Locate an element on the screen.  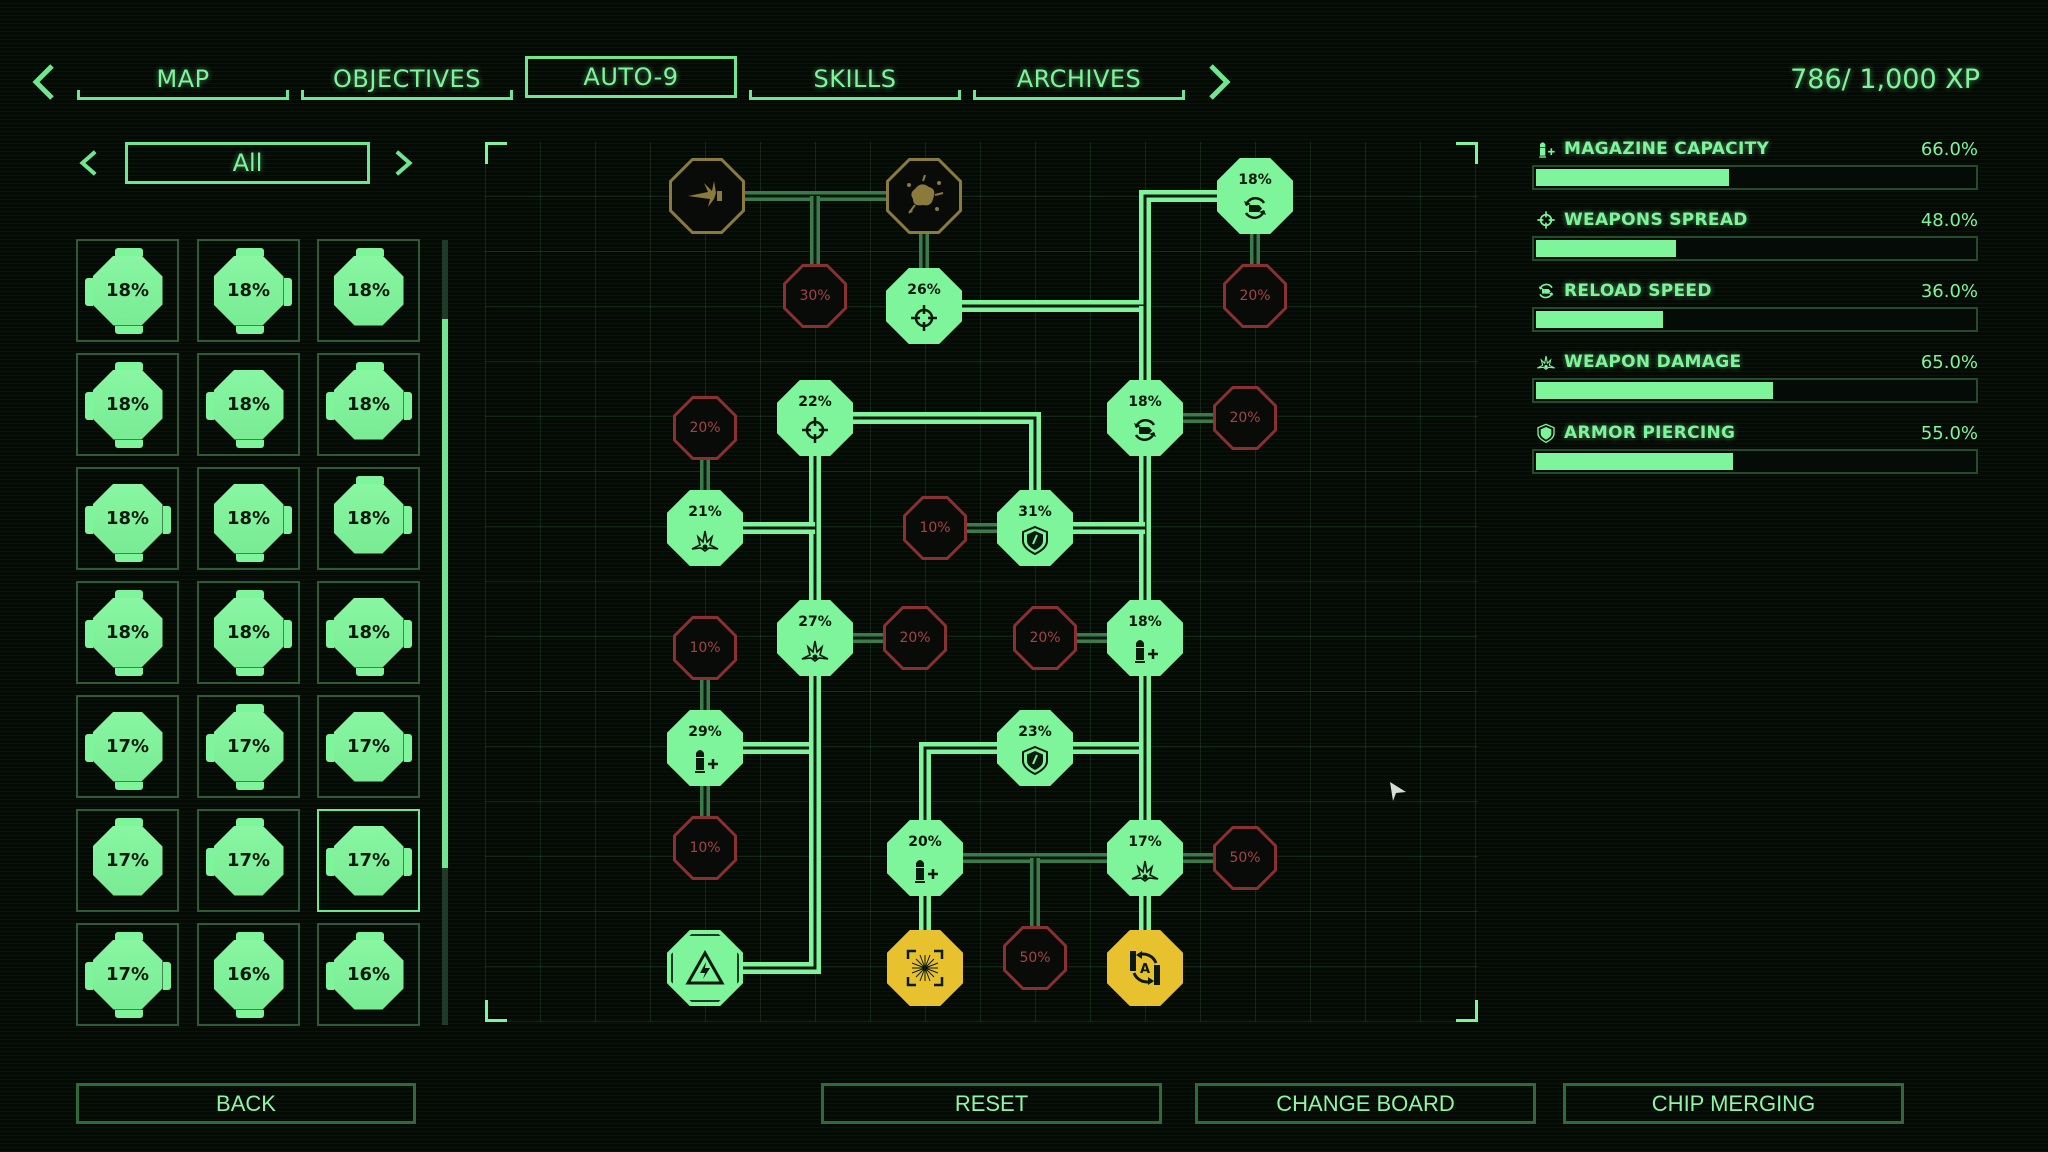
board-node-green: 20% is located at coordinates (925, 858).